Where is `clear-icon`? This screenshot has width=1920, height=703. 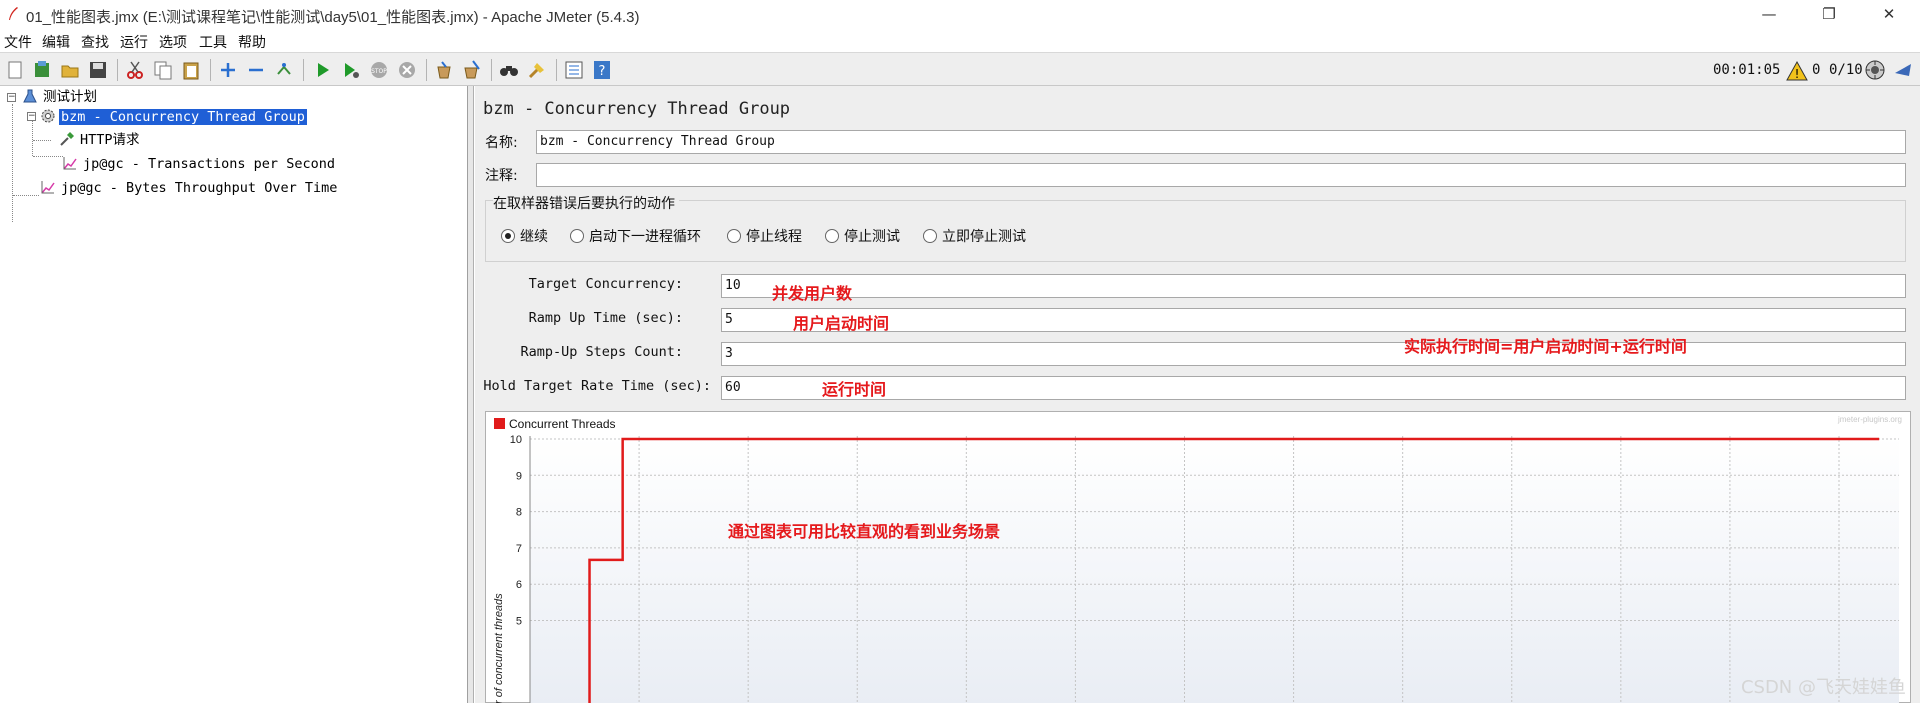 clear-icon is located at coordinates (444, 70).